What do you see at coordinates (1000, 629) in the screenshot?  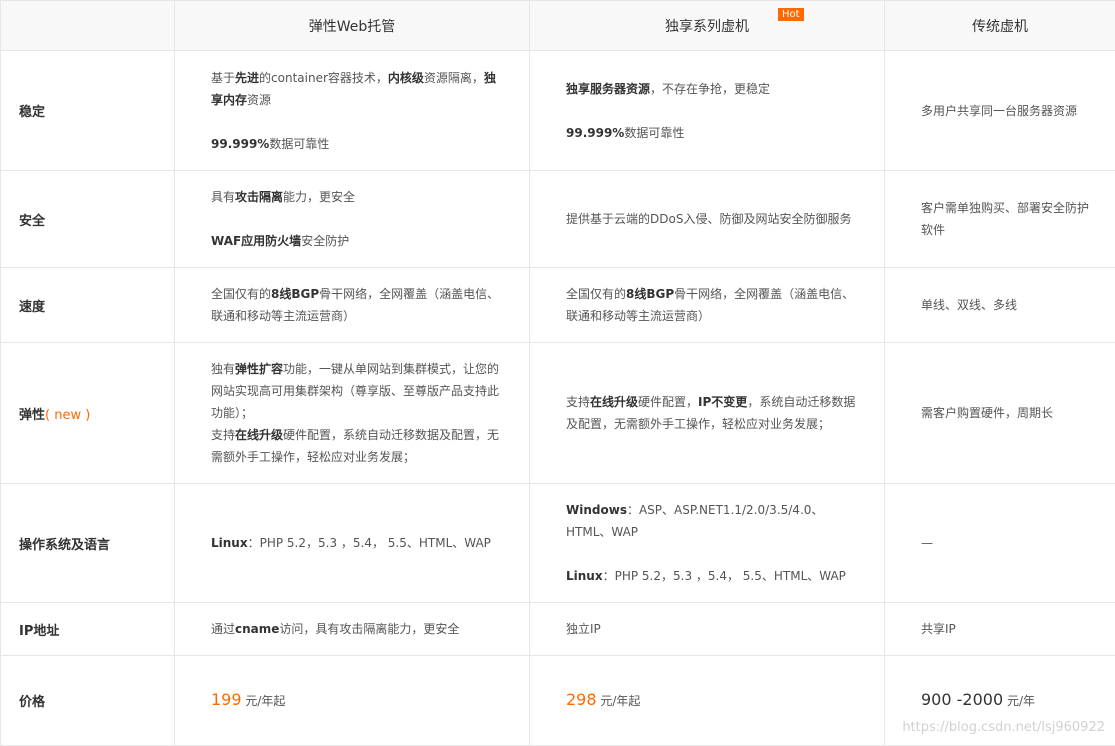 I see `cell-traditional: 共享IP` at bounding box center [1000, 629].